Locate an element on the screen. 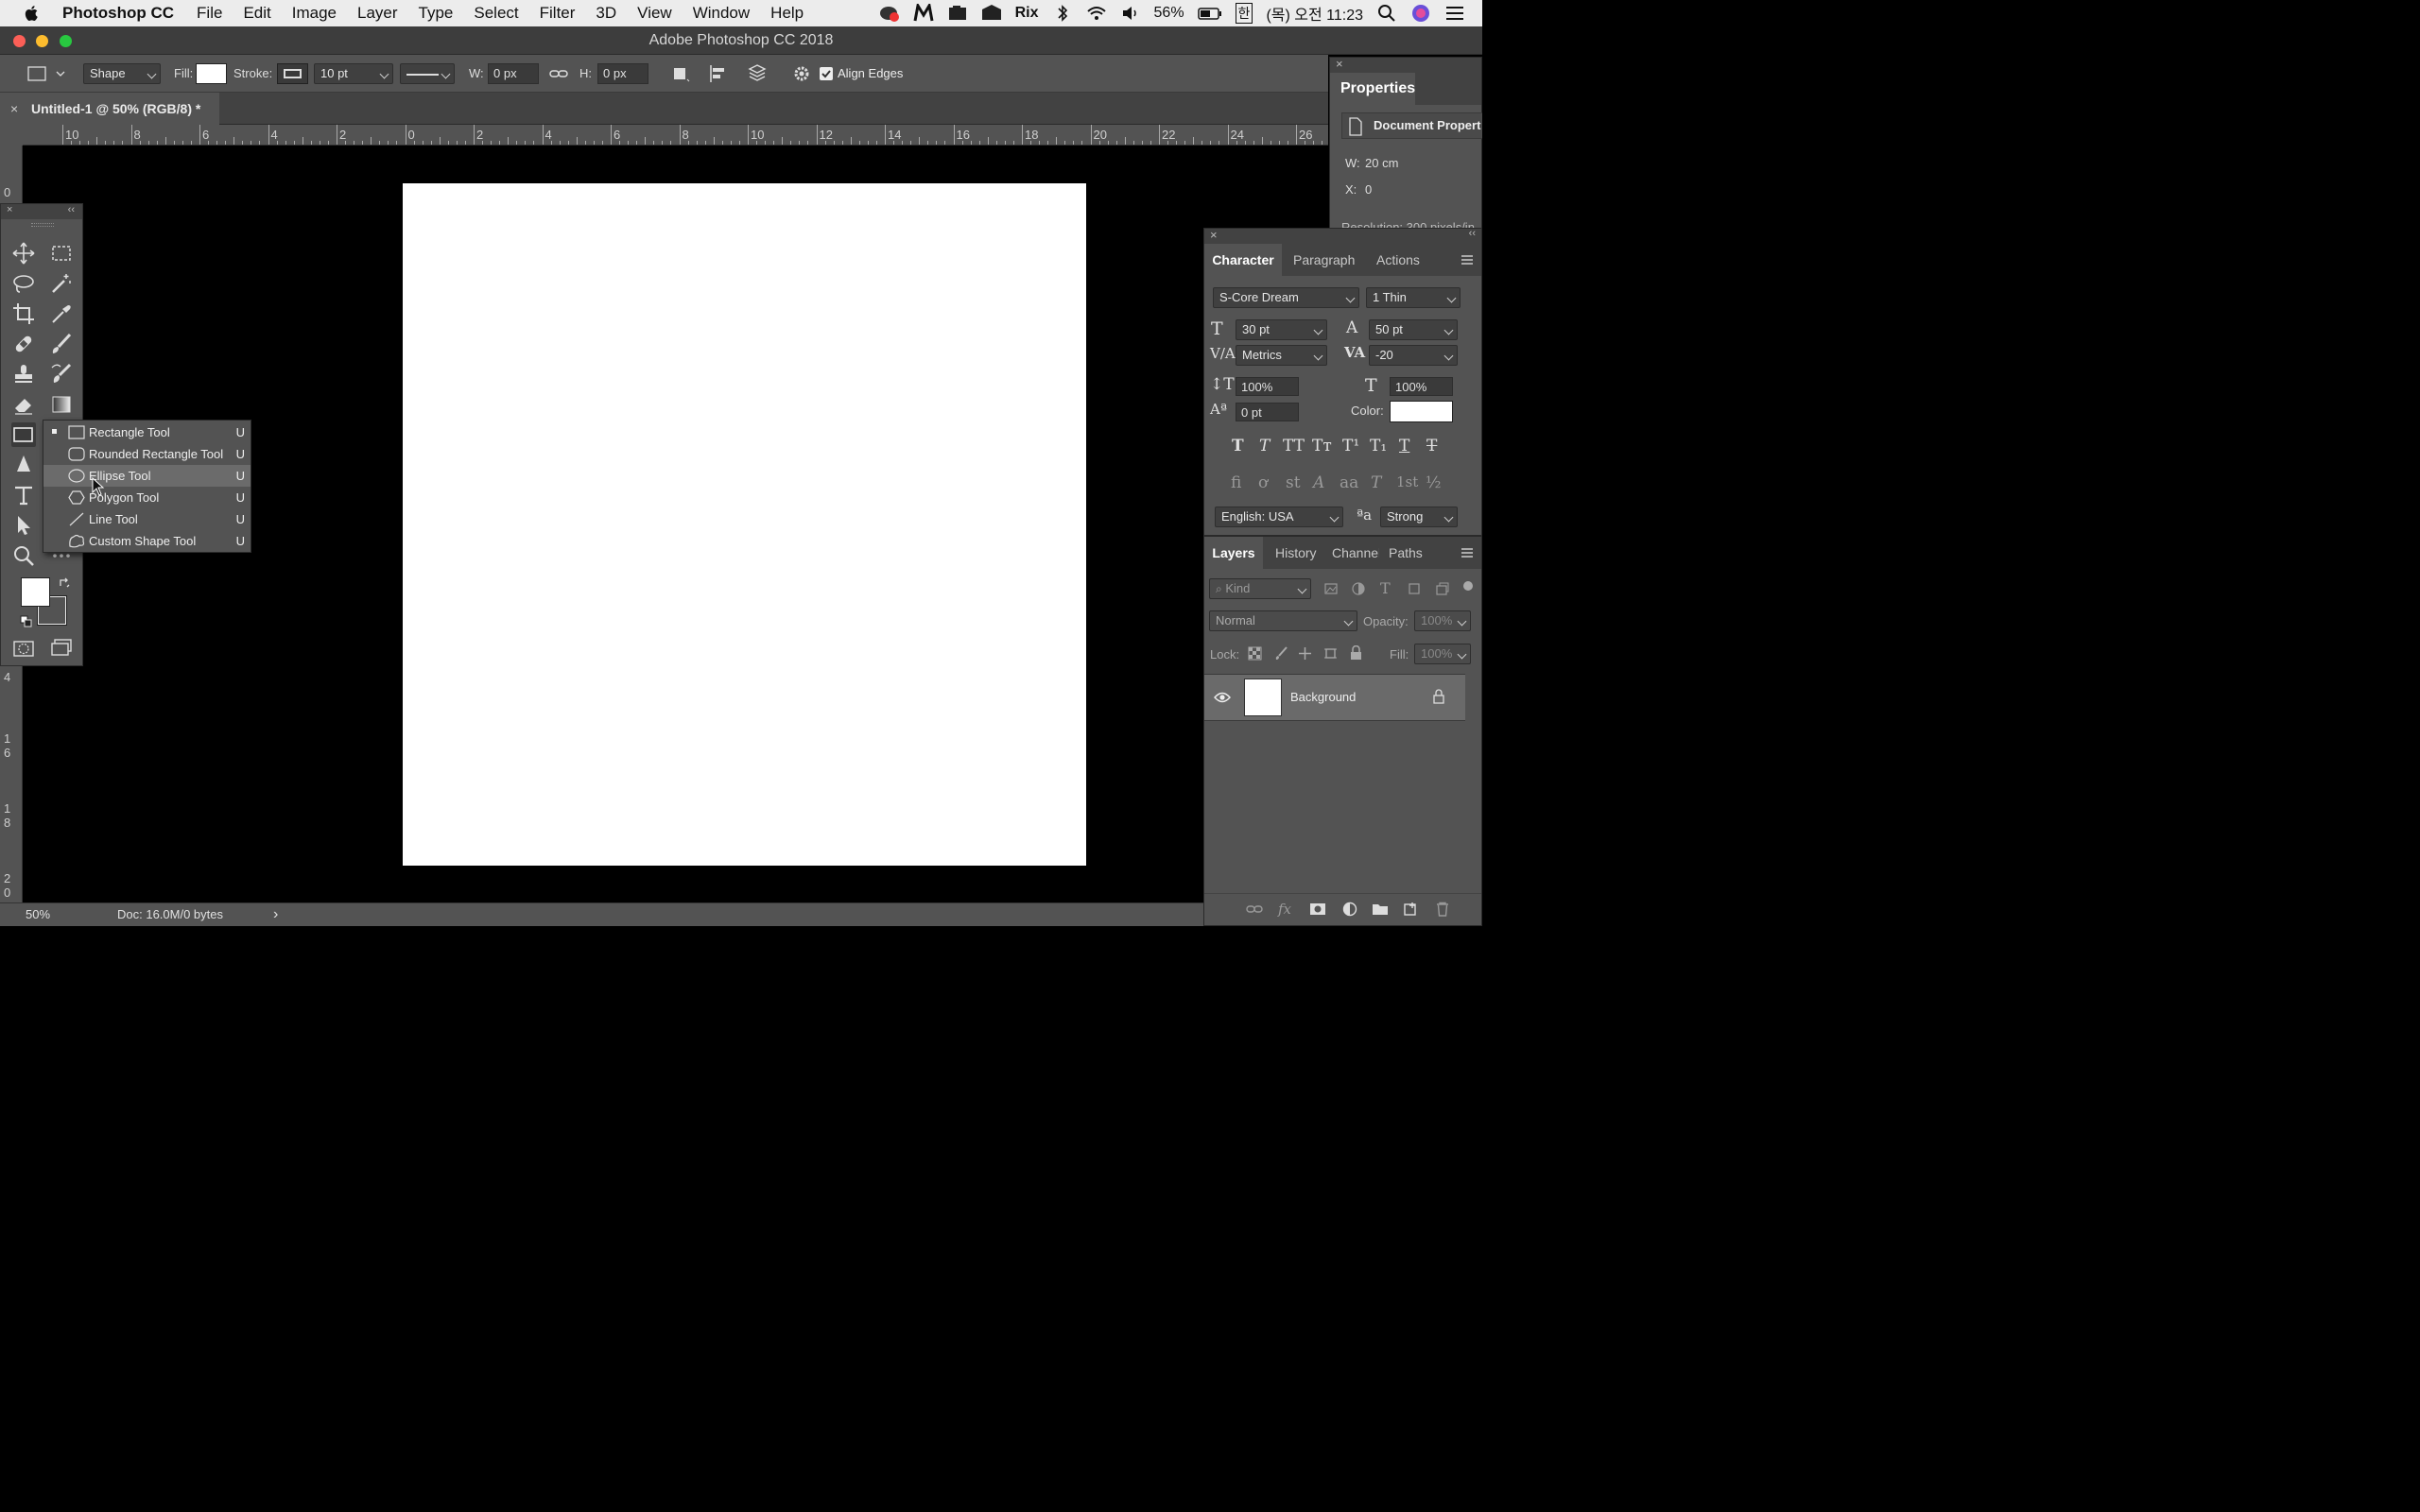 The width and height of the screenshot is (2420, 1512). zoom-tool is located at coordinates (24, 555).